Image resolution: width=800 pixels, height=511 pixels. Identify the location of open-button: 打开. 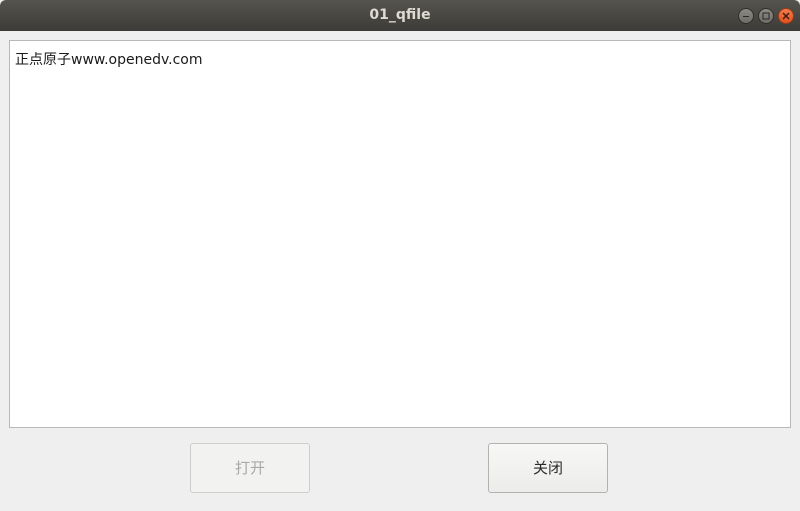
(250, 468).